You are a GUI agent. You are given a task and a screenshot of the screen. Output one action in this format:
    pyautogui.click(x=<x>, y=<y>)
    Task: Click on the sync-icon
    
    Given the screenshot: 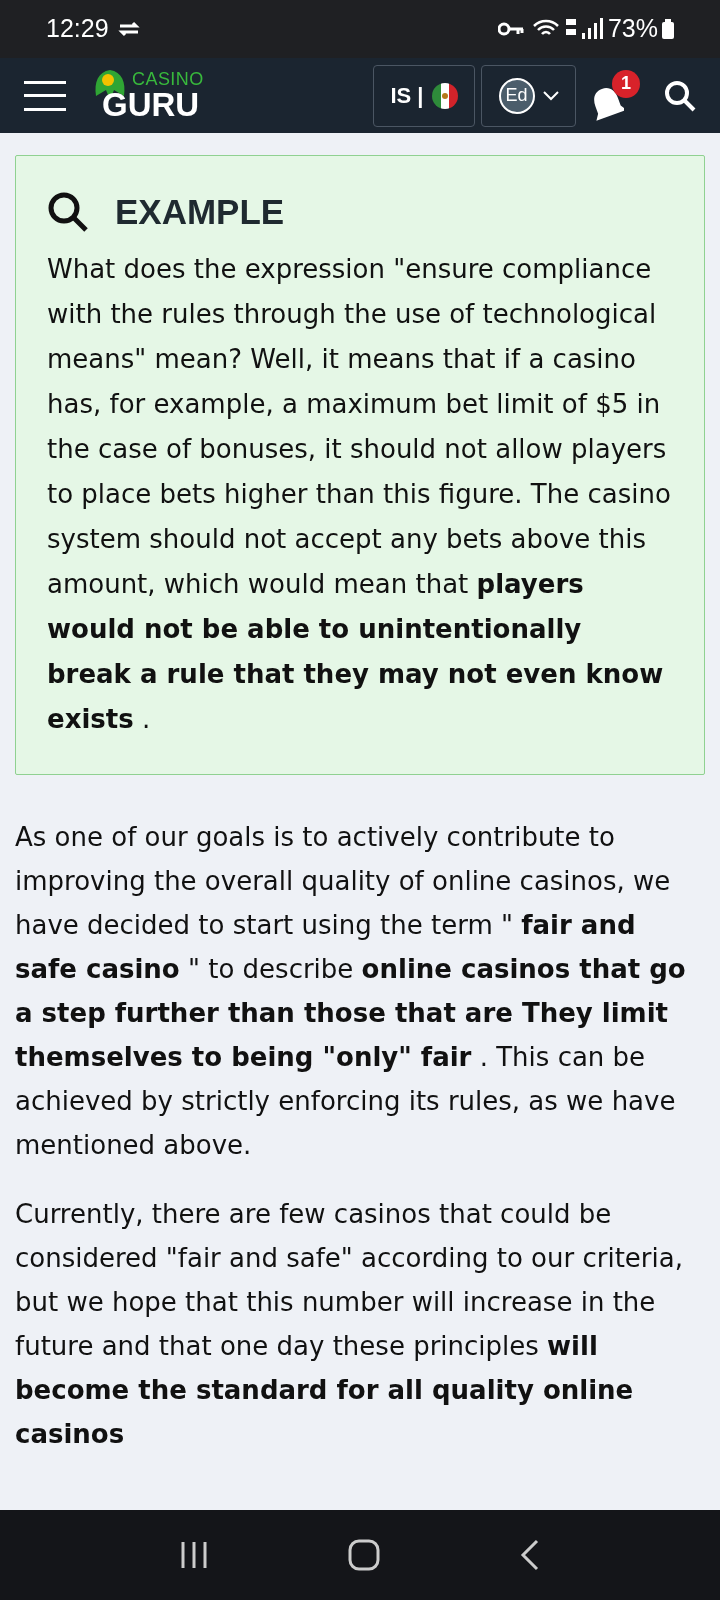 What is the action you would take?
    pyautogui.click(x=128, y=29)
    